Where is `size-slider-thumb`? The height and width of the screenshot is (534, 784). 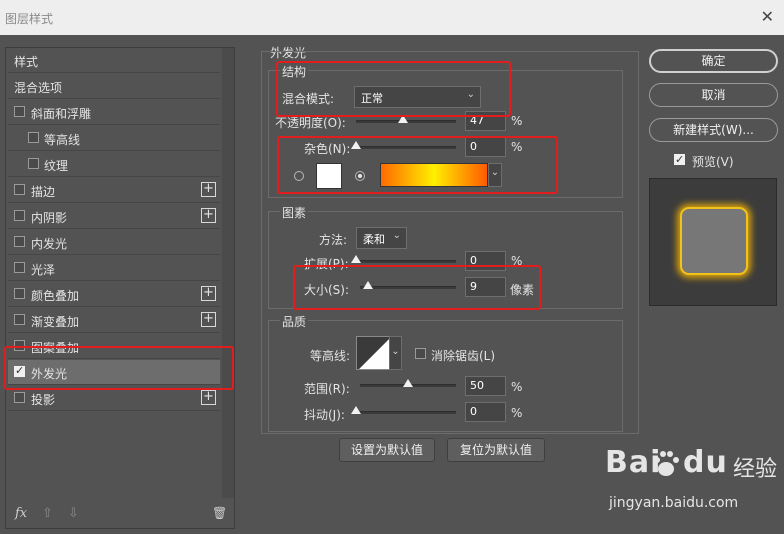
size-slider-thumb is located at coordinates (368, 285).